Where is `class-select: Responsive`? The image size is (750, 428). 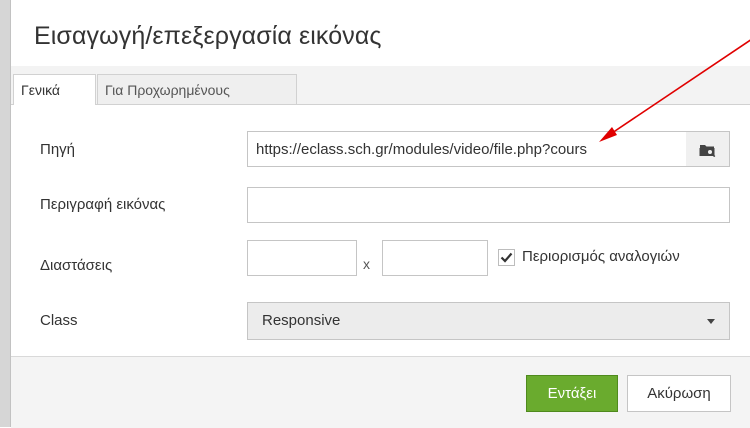 class-select: Responsive is located at coordinates (488, 321).